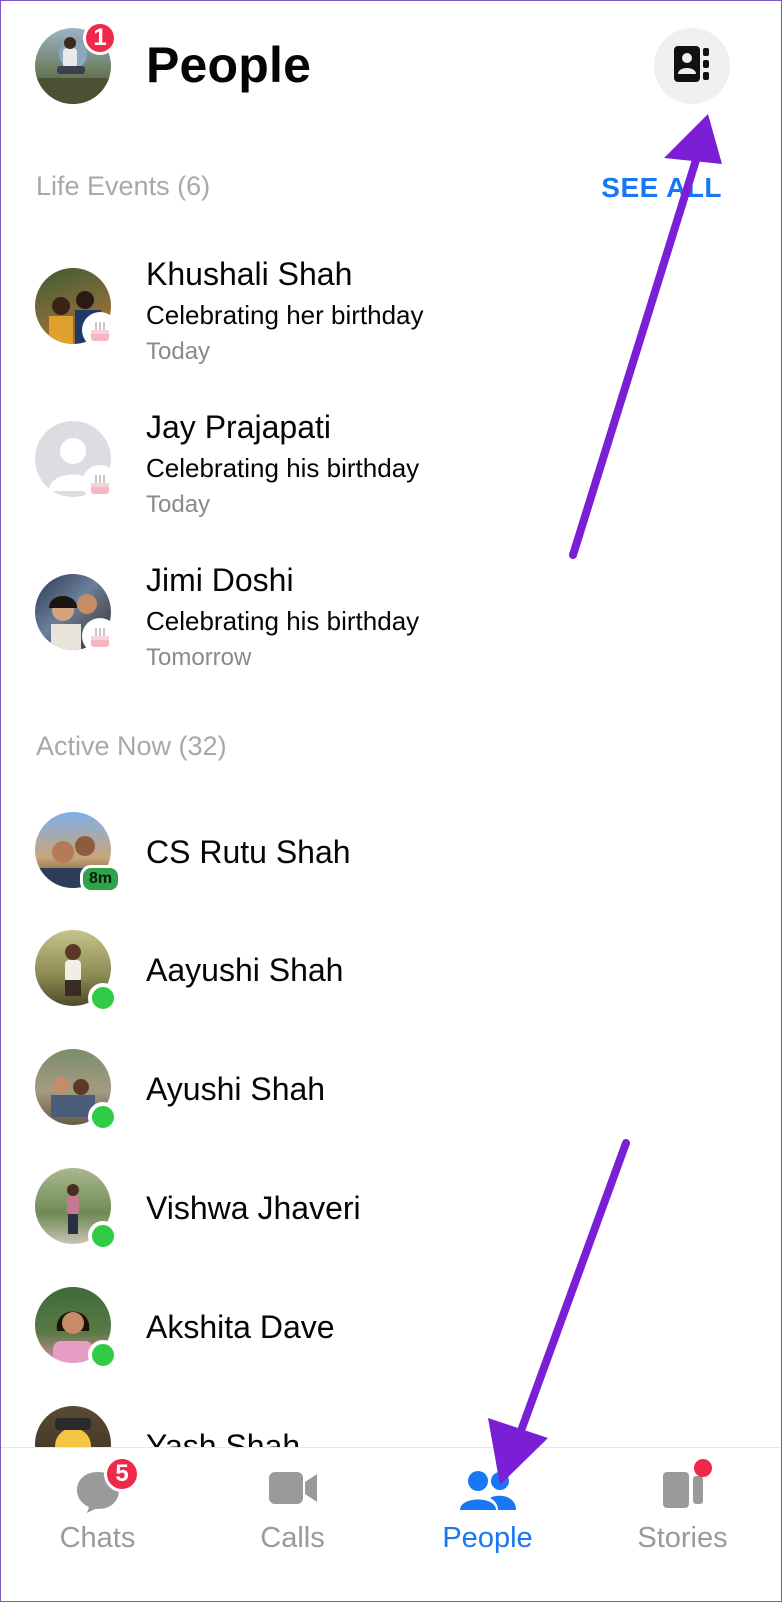 The image size is (782, 1603). I want to click on people-icon, so click(488, 1493).